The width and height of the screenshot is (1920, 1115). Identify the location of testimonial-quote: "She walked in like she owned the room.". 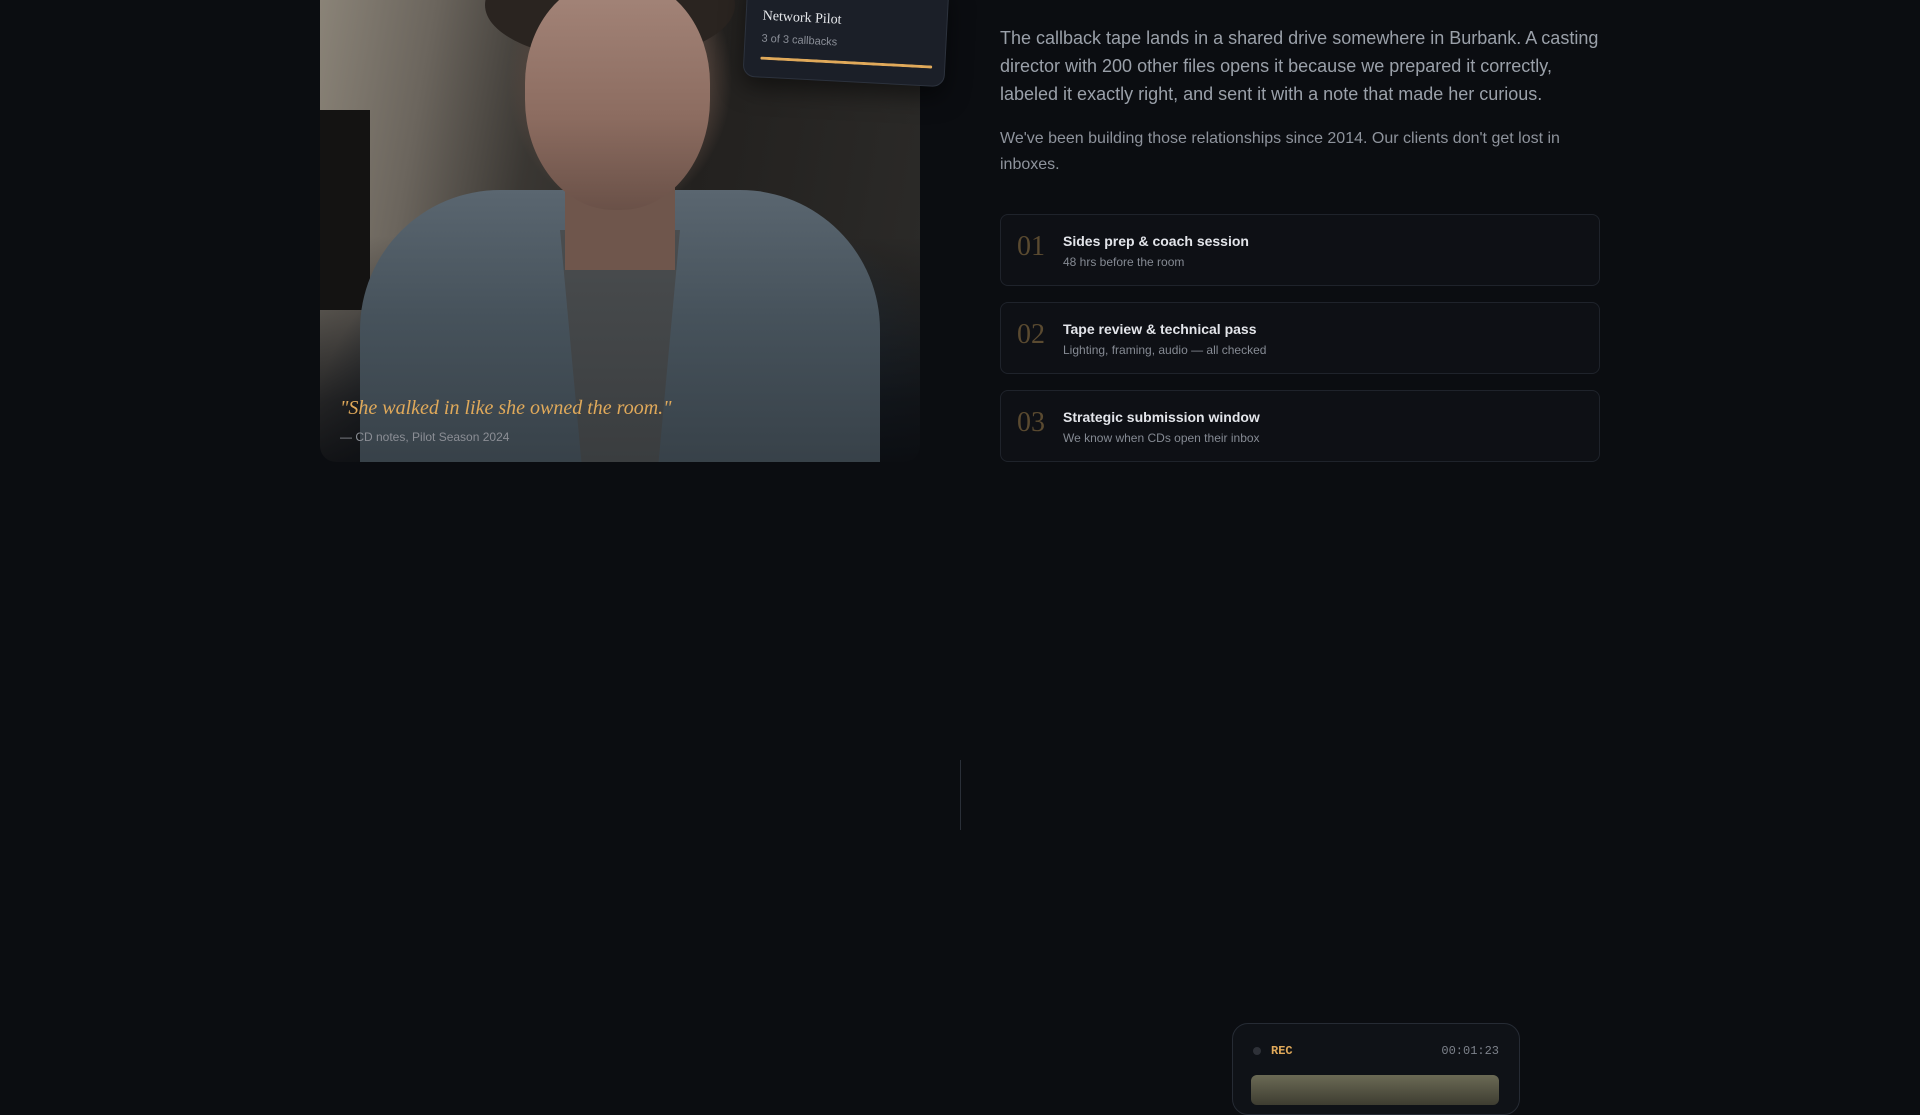
(506, 408).